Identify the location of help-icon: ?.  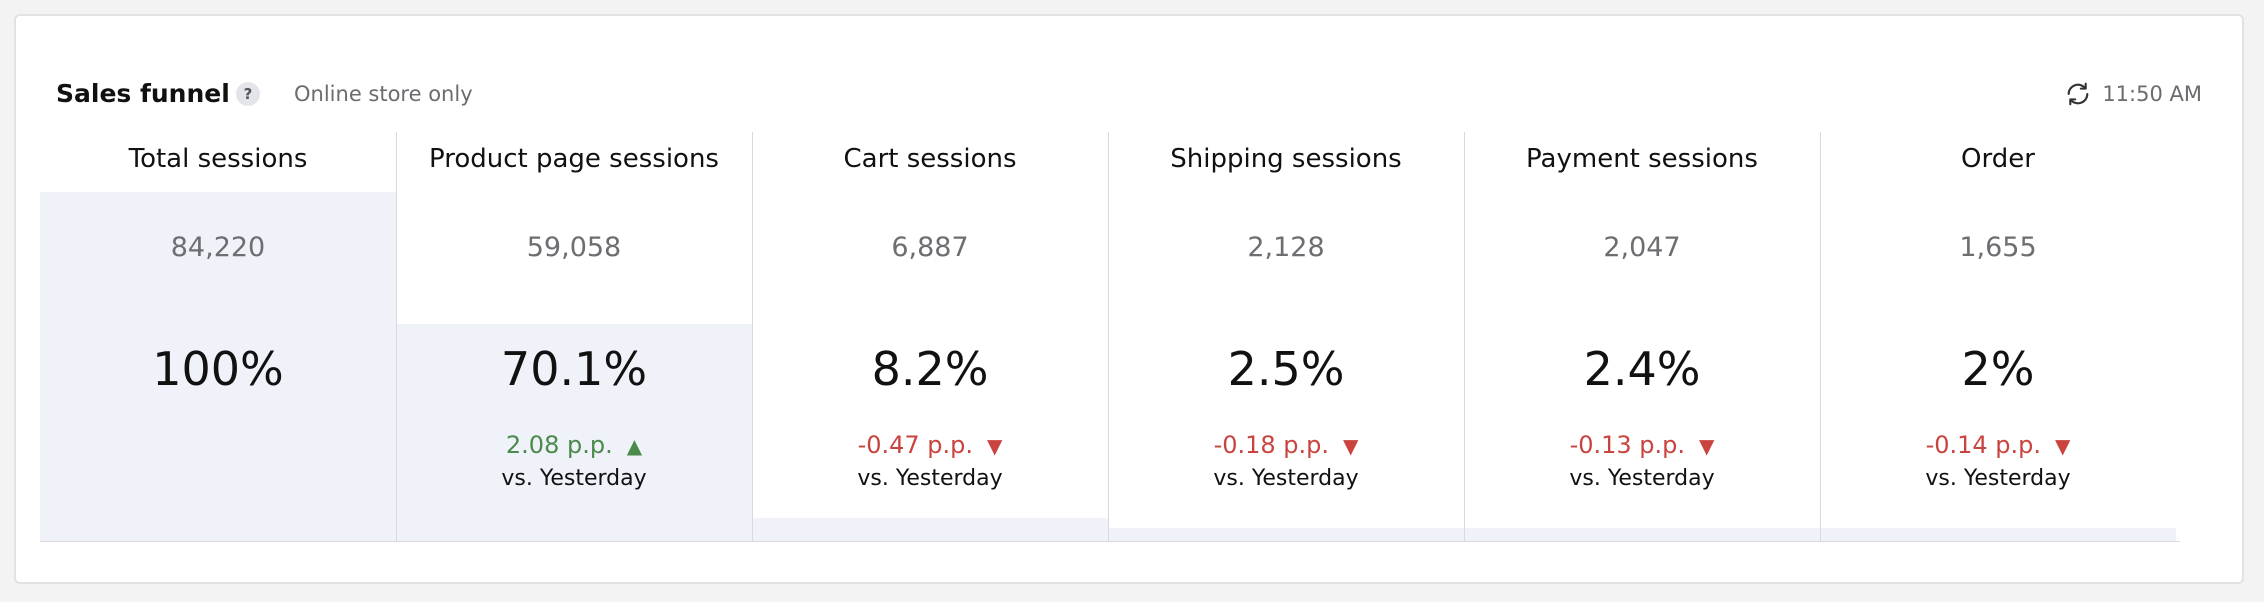
(248, 94).